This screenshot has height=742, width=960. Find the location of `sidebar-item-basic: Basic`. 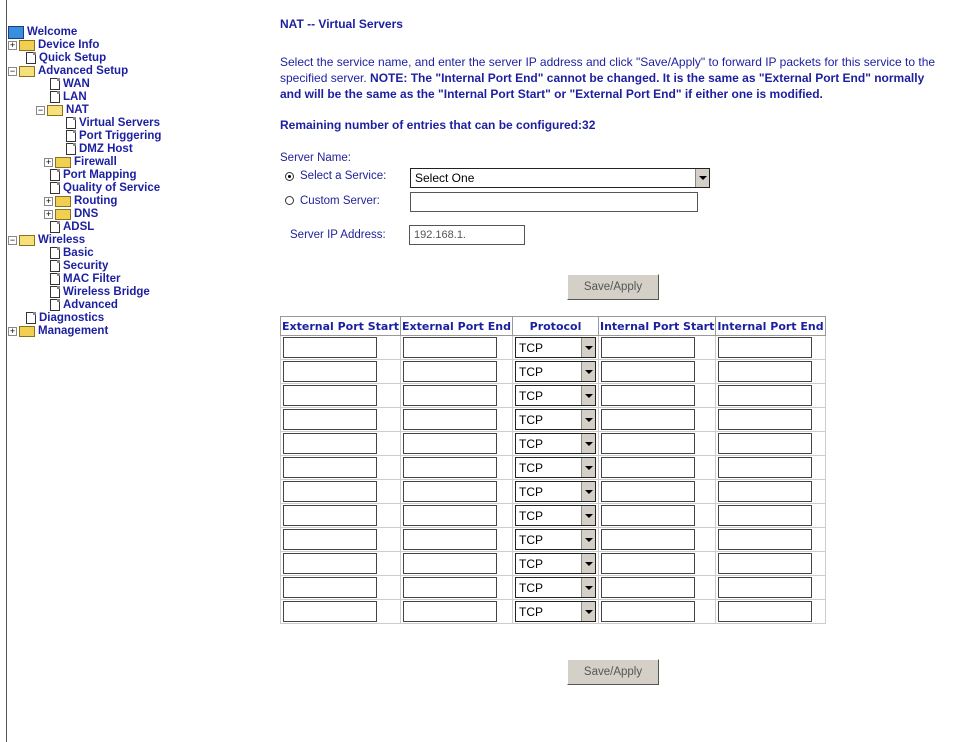

sidebar-item-basic: Basic is located at coordinates (72, 253).